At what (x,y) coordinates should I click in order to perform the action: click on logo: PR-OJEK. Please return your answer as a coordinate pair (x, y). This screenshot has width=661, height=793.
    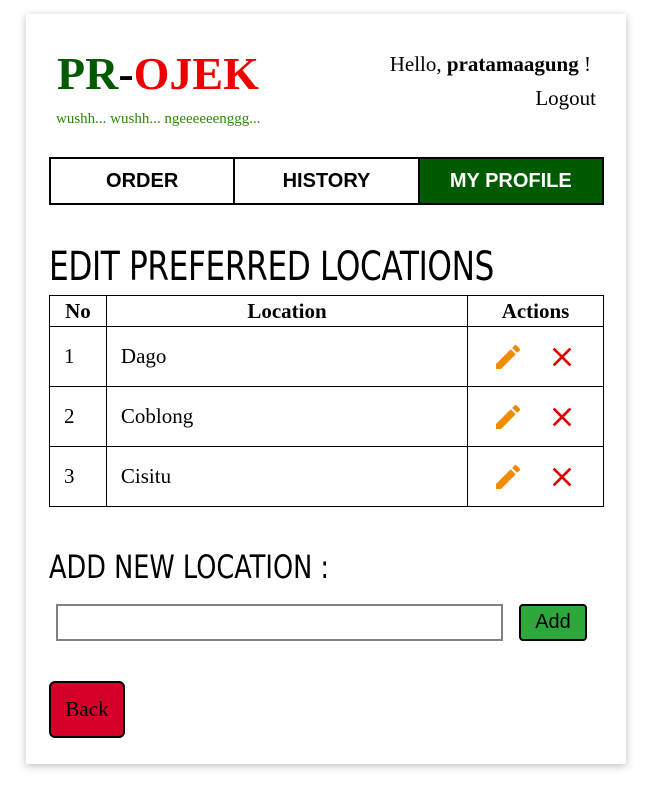
    Looking at the image, I should click on (158, 74).